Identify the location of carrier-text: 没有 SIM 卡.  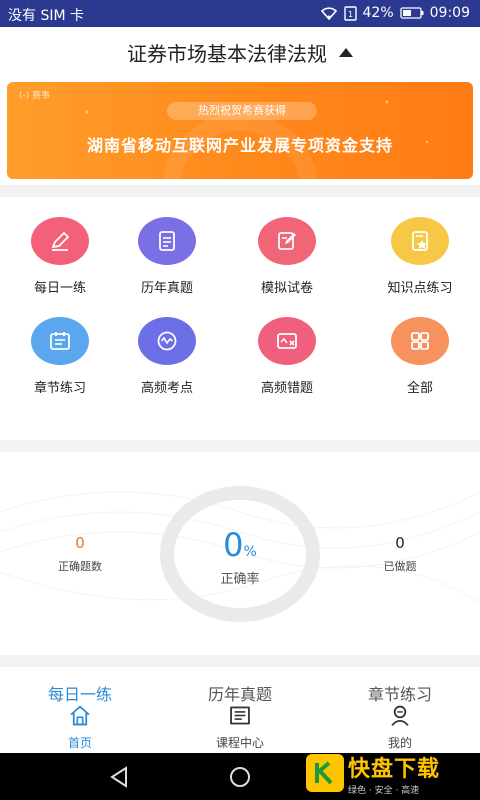
(46, 16).